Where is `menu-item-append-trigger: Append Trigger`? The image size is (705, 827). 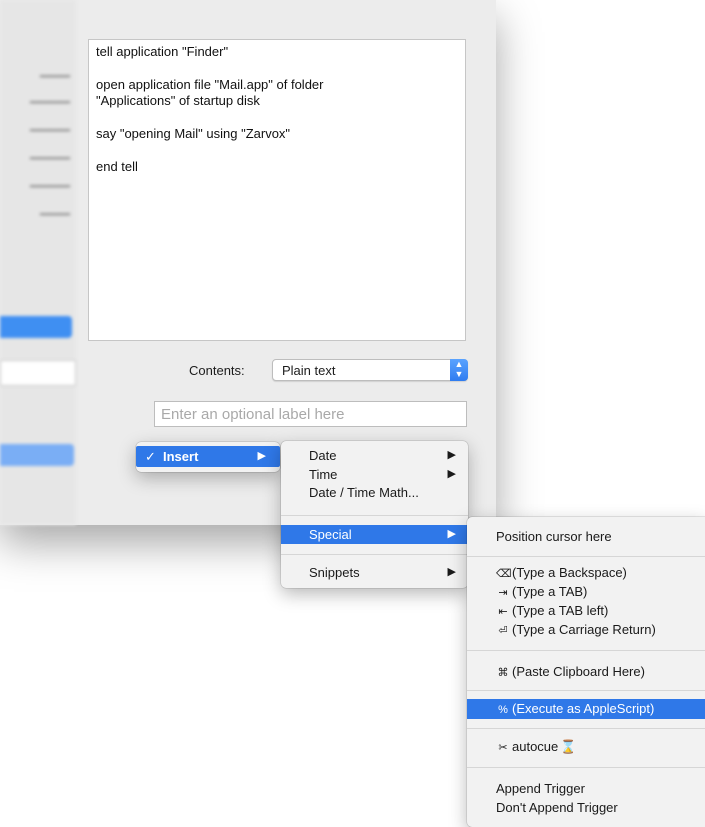 menu-item-append-trigger: Append Trigger is located at coordinates (586, 788).